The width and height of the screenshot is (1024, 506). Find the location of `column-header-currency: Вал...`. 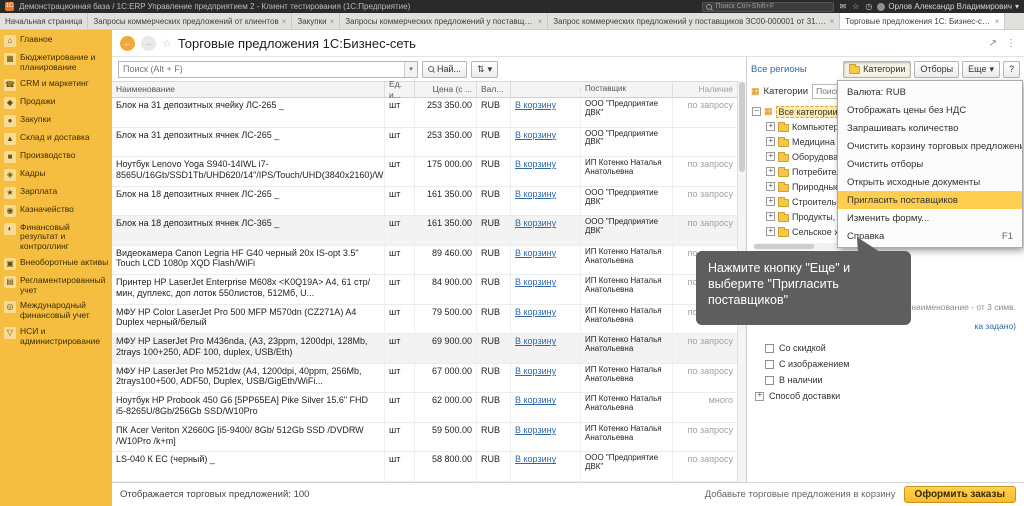

column-header-currency: Вал... is located at coordinates (494, 89).